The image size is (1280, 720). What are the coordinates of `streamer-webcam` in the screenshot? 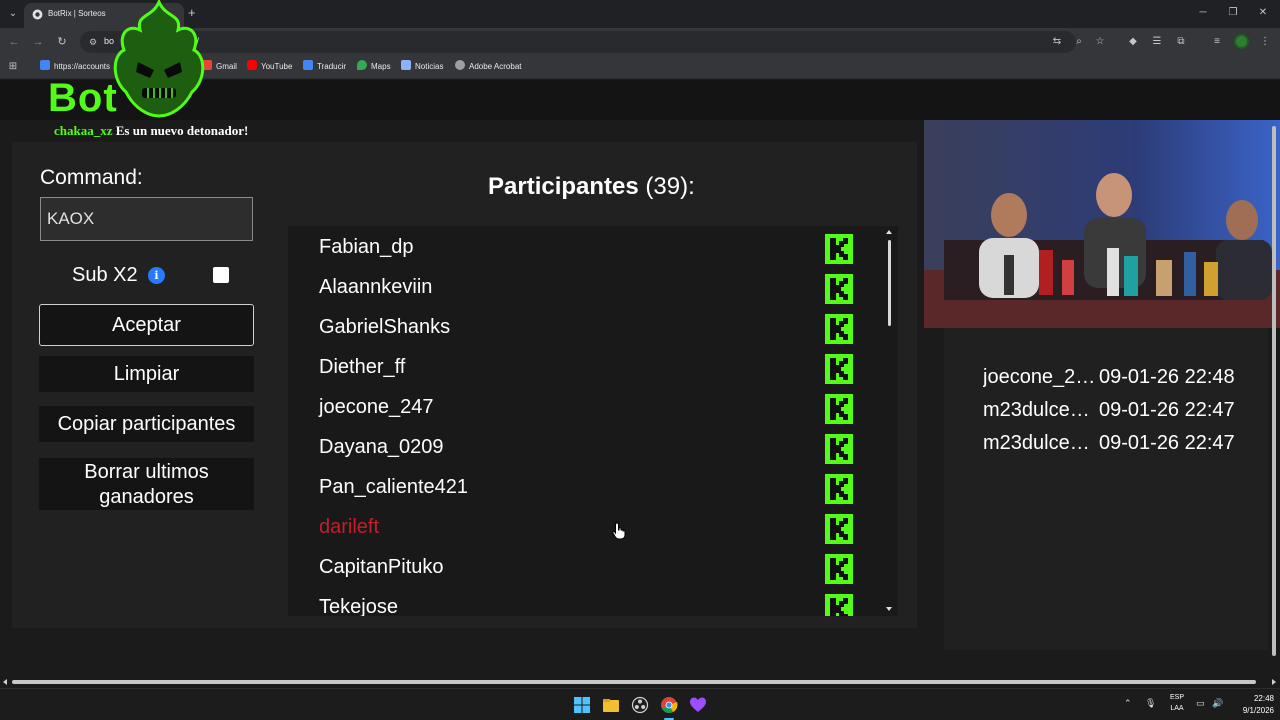 It's located at (1102, 224).